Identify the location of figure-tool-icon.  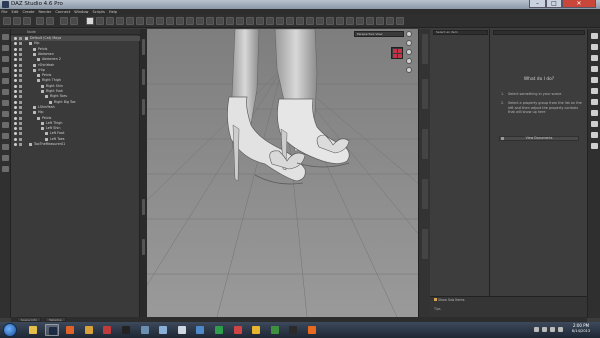
(210, 21).